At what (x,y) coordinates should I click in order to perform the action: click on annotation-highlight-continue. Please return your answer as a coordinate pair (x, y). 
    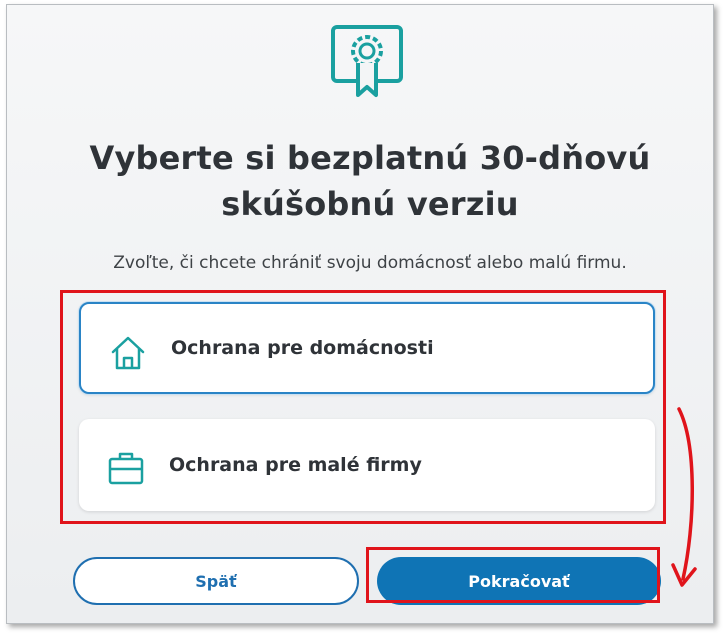
    Looking at the image, I should click on (513, 575).